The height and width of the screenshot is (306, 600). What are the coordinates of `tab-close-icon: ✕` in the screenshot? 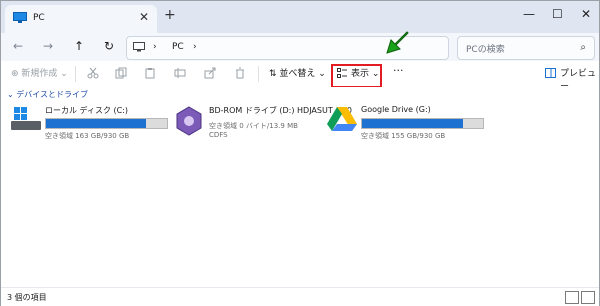 It's located at (144, 17).